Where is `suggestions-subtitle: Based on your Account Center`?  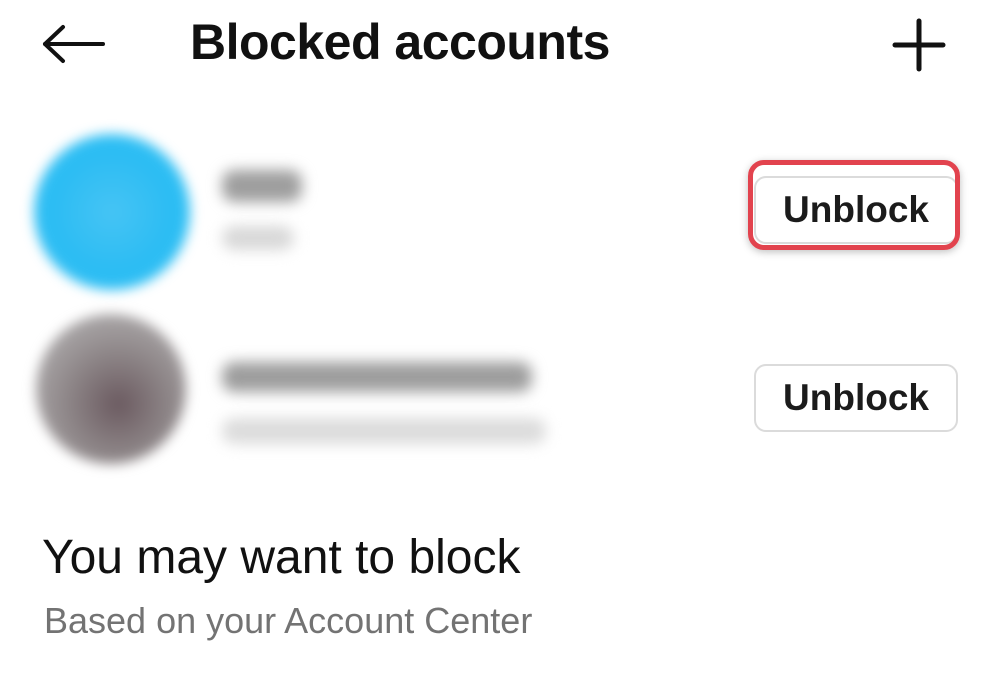
suggestions-subtitle: Based on your Account Center is located at coordinates (288, 620).